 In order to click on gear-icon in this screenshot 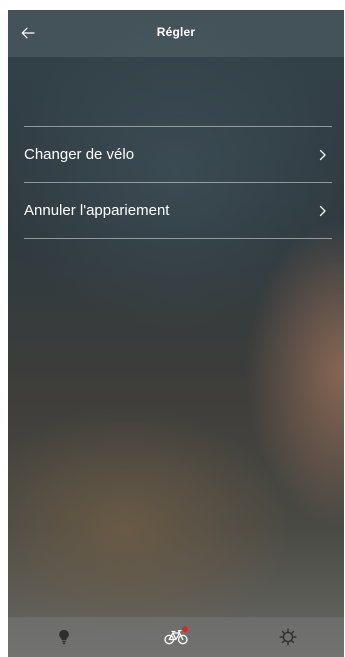, I will do `click(288, 637)`.